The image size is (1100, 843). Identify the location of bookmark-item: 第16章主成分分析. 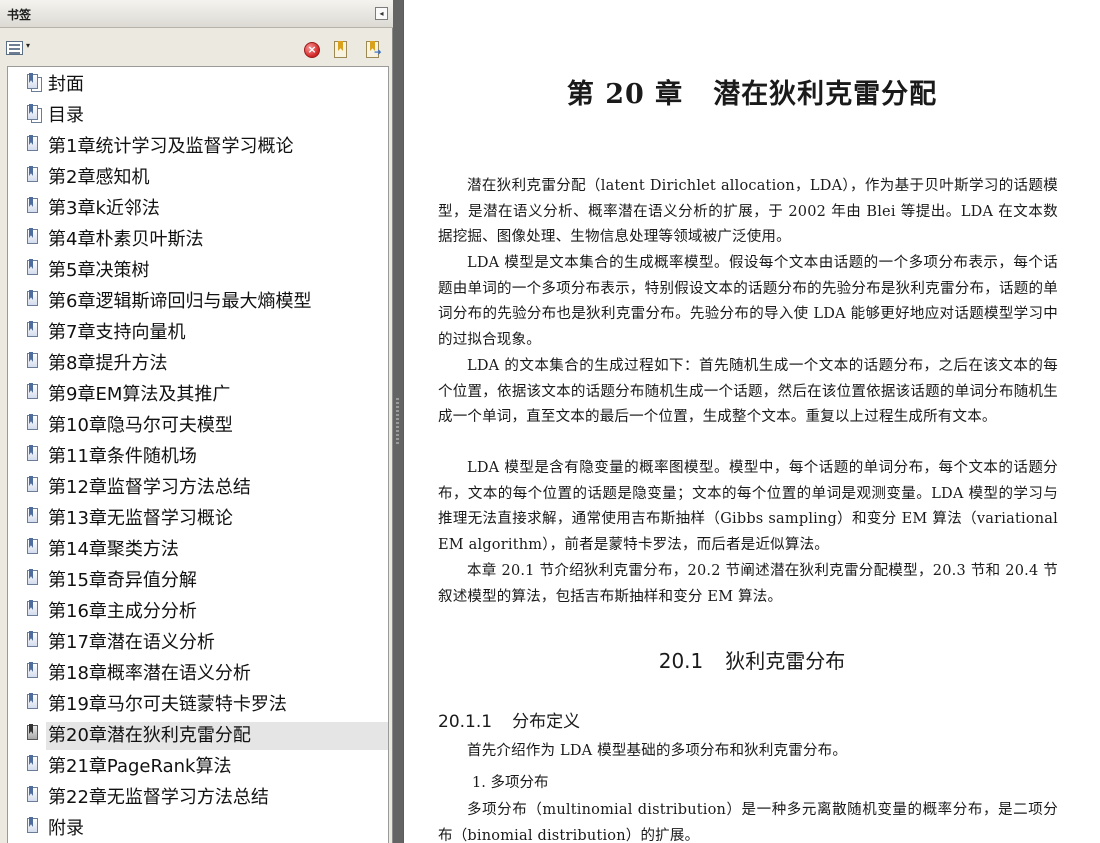
(198, 612).